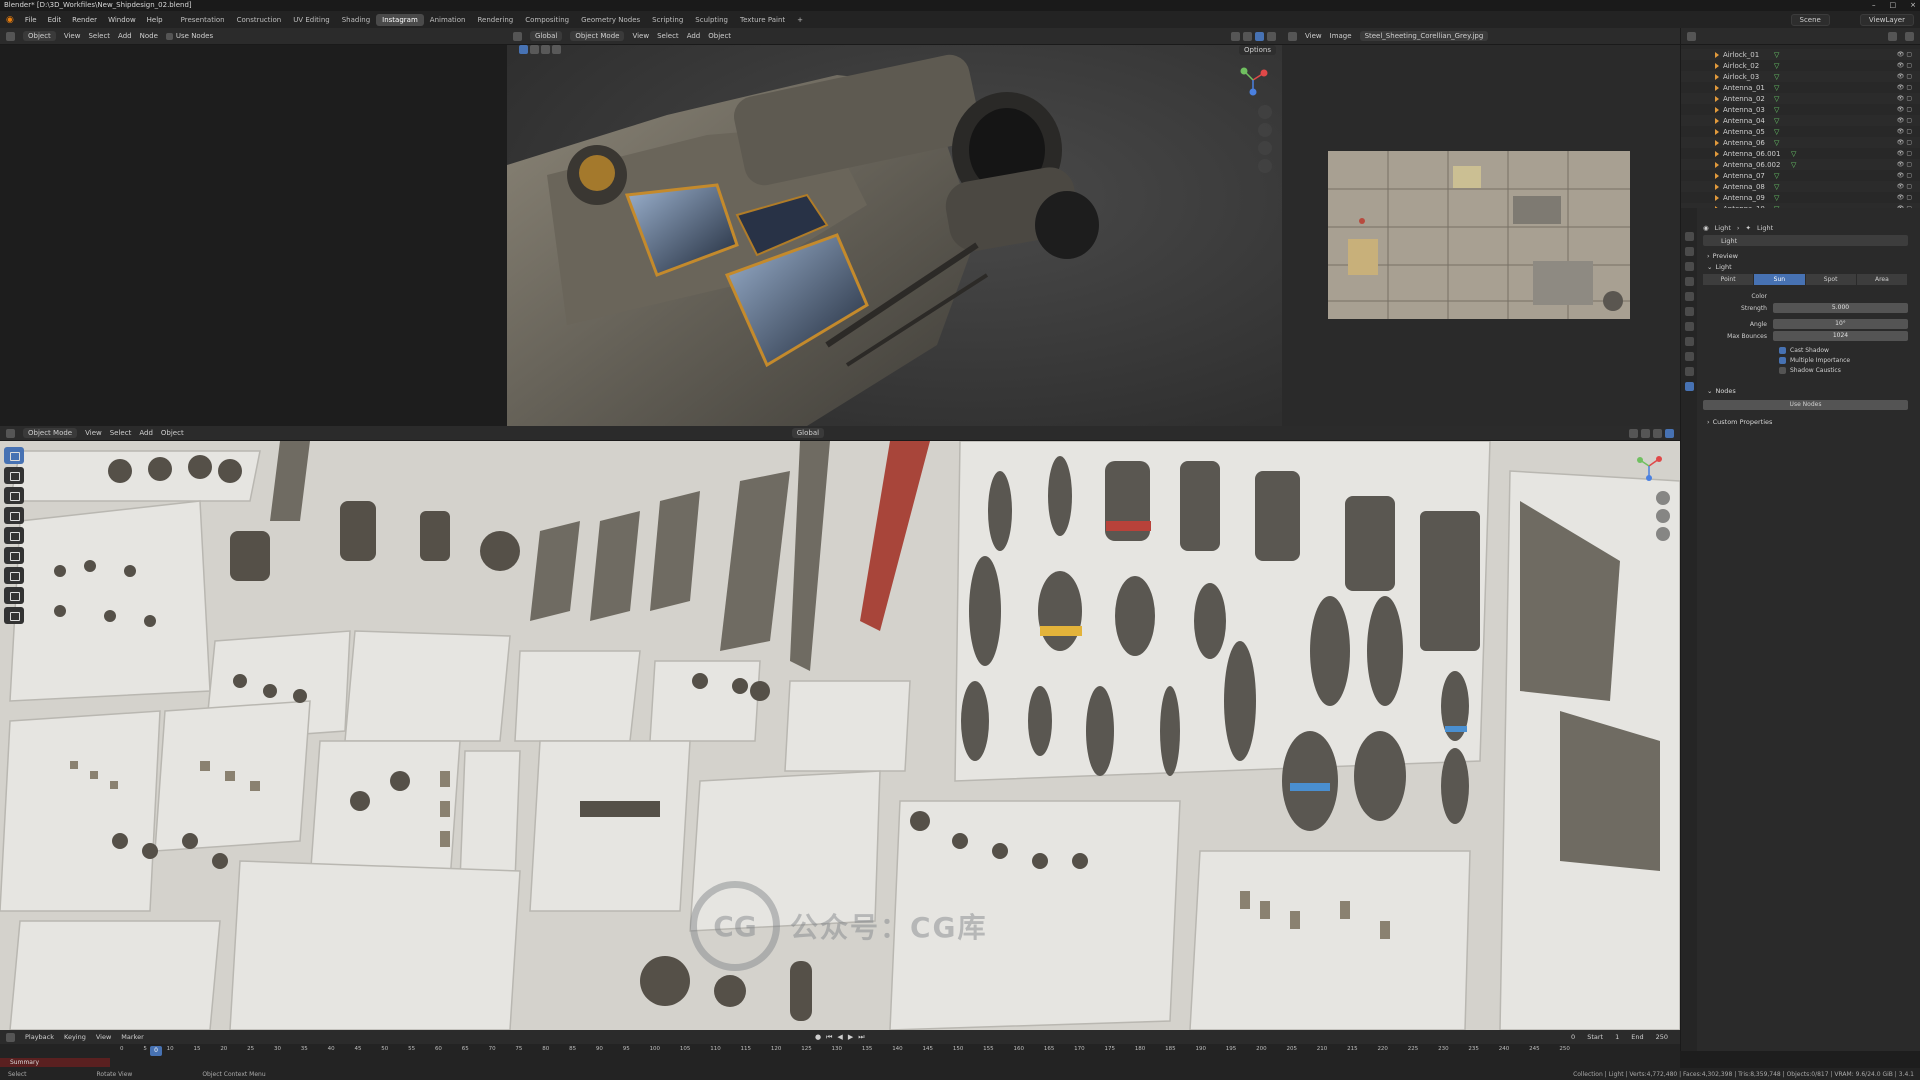 The image size is (1920, 1080). Describe the element at coordinates (547, 20) in the screenshot. I see `tab-compositing: Compositing` at that location.